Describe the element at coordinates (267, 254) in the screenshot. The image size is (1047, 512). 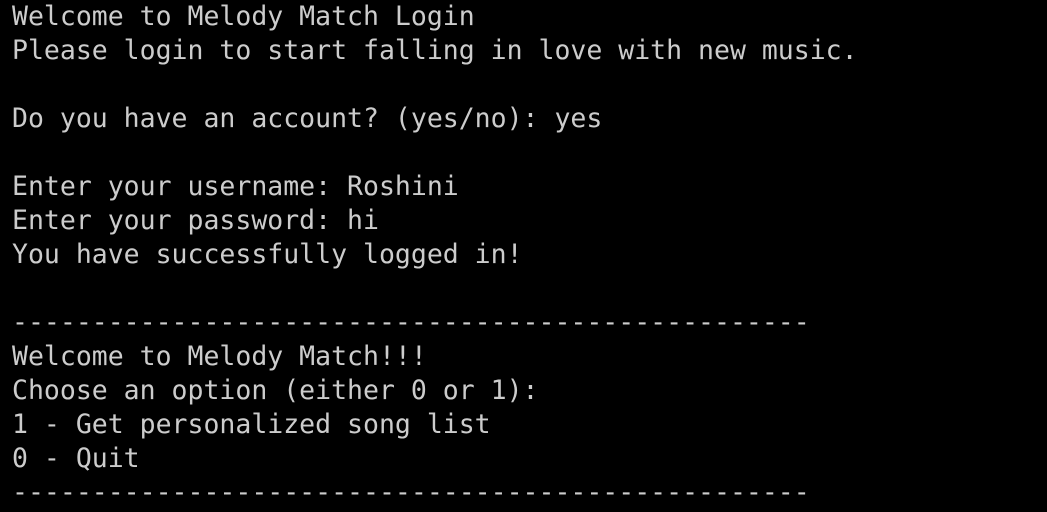
I see `login-success-message: You have successfully logged in!` at that location.